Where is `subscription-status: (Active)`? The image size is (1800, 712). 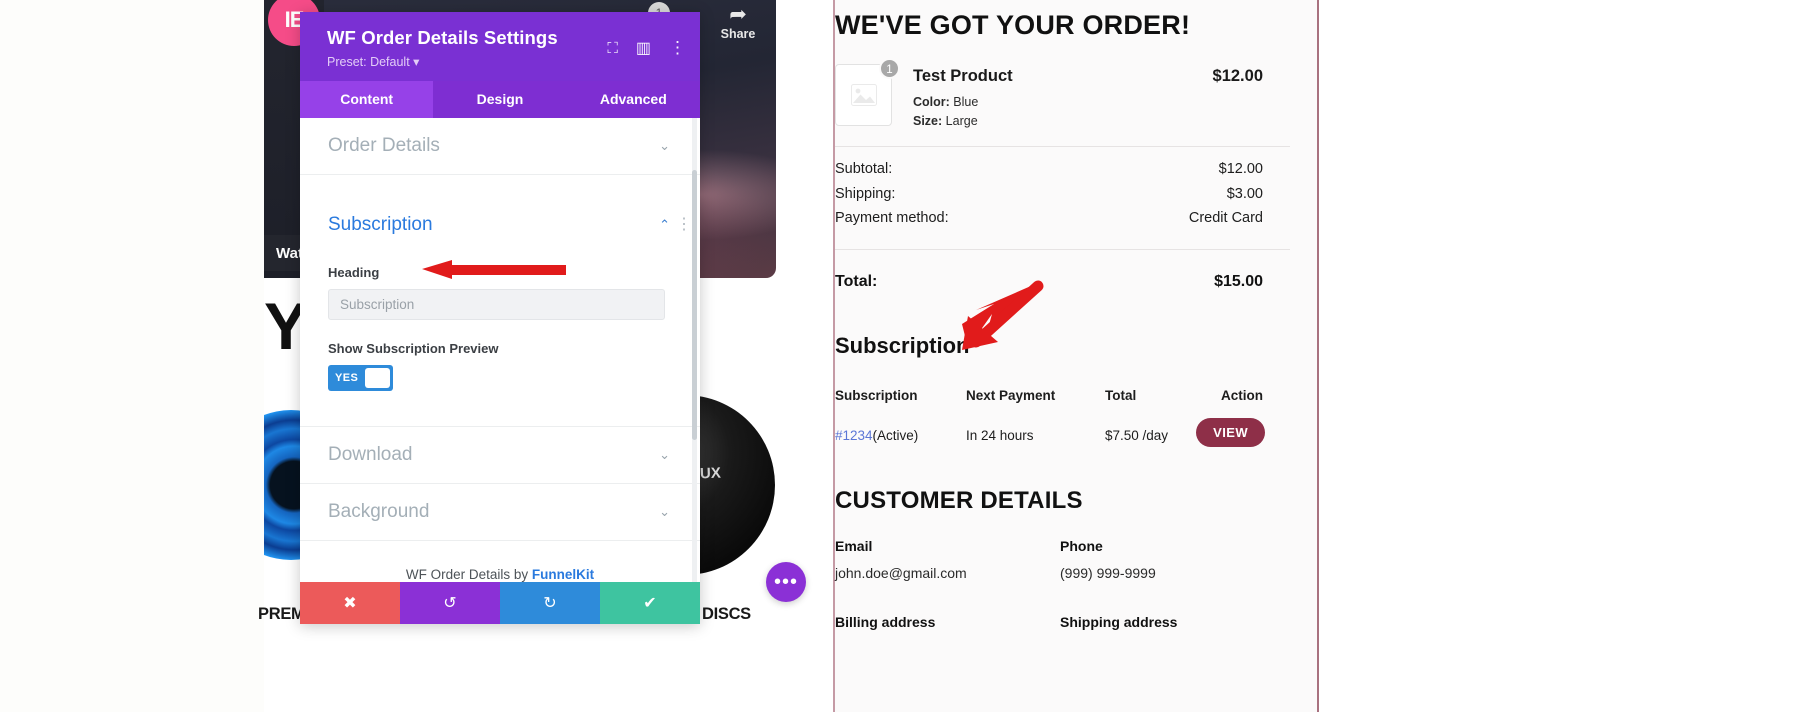
subscription-status: (Active) is located at coordinates (895, 435).